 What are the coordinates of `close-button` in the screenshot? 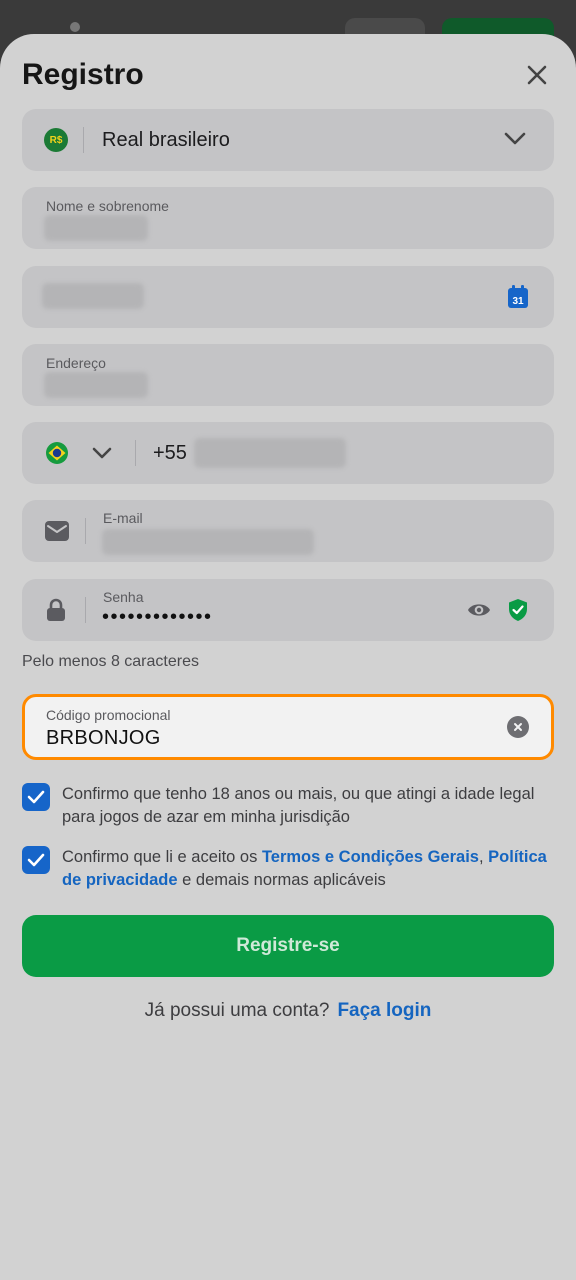 It's located at (537, 75).